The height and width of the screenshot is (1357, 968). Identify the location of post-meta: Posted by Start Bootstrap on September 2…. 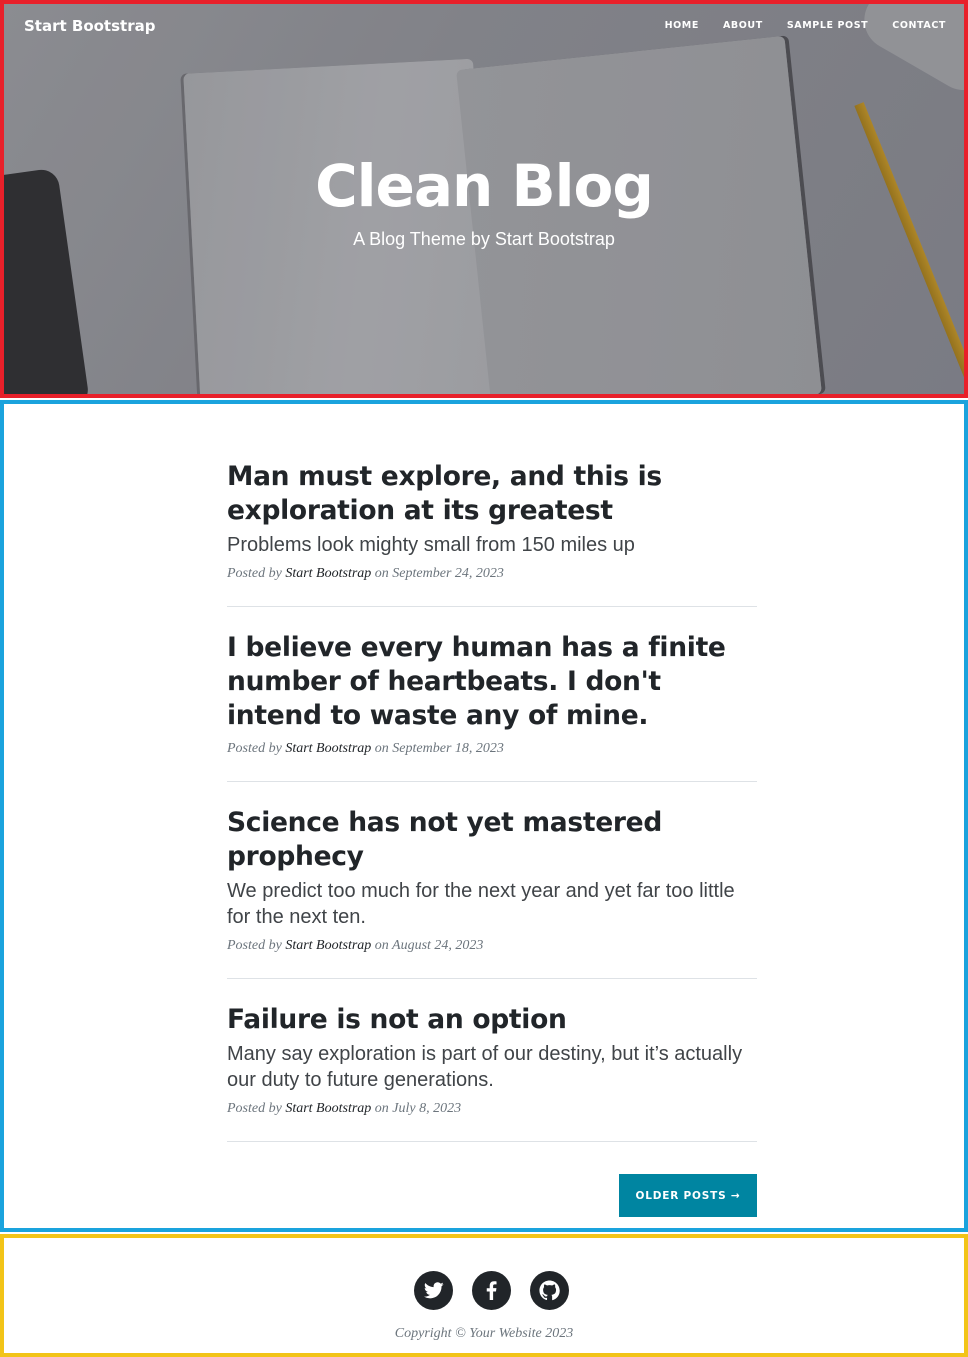
(492, 574).